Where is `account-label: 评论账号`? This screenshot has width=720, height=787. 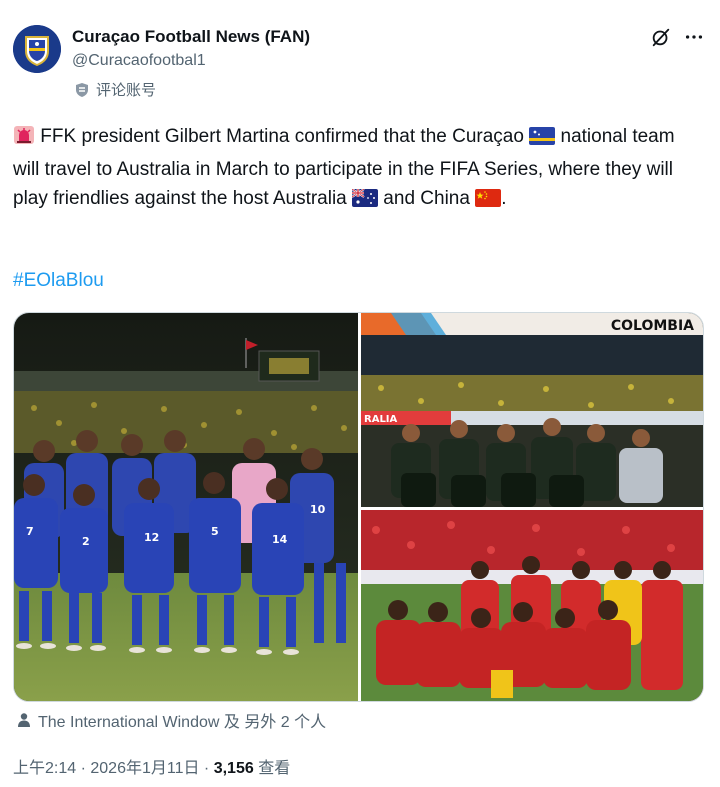
account-label: 评论账号 is located at coordinates (115, 89).